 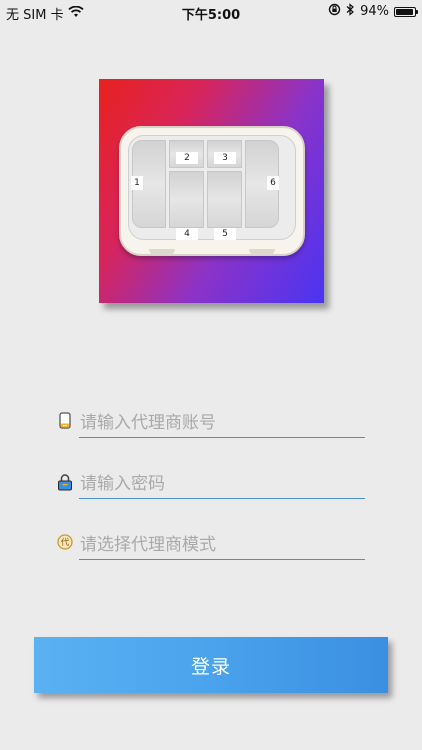 What do you see at coordinates (148, 420) in the screenshot?
I see `account-input: 请输入代理商账号` at bounding box center [148, 420].